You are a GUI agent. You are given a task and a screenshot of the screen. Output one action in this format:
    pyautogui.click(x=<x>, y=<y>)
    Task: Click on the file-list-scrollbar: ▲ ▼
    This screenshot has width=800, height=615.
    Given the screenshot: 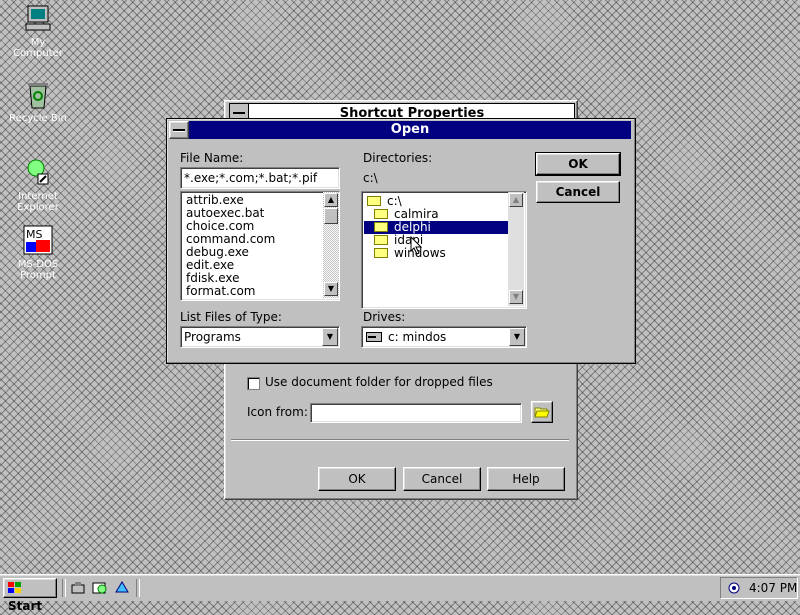 What is the action you would take?
    pyautogui.click(x=331, y=245)
    